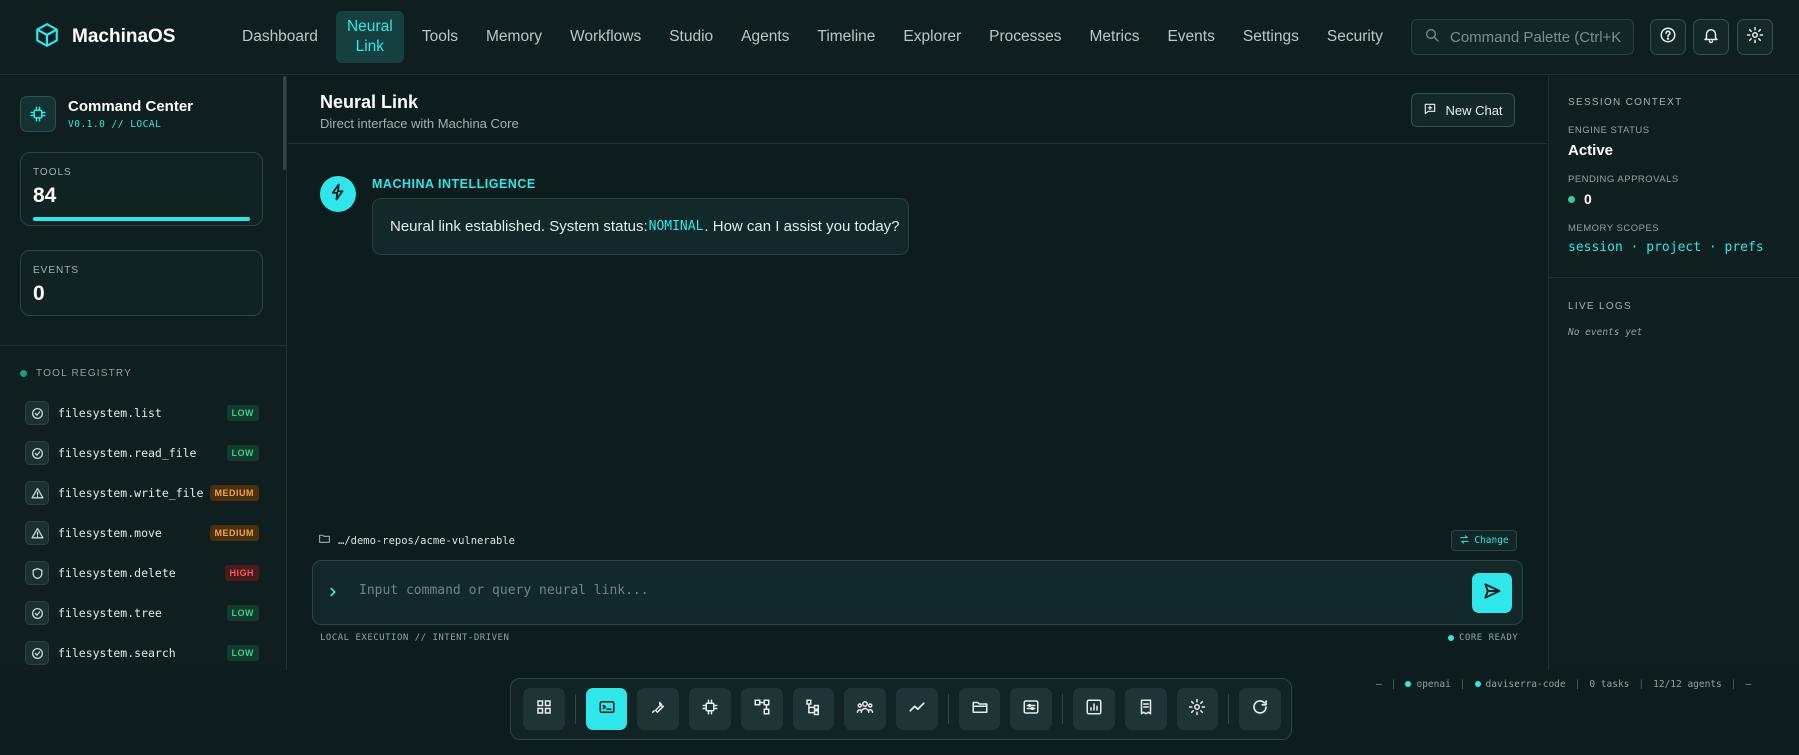  I want to click on status-provider: openai, so click(1428, 684).